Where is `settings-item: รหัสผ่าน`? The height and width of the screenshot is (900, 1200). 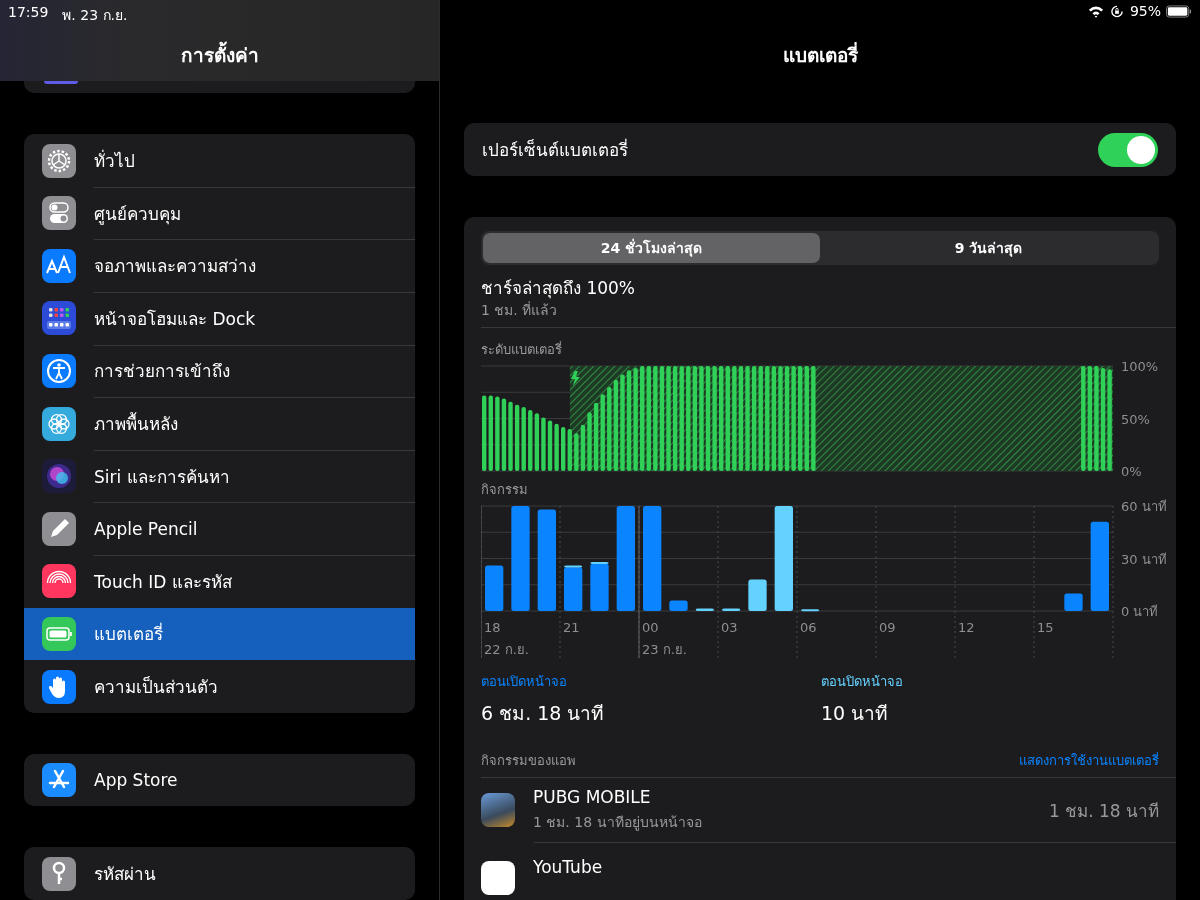
settings-item: รหัสผ่าน is located at coordinates (219, 873).